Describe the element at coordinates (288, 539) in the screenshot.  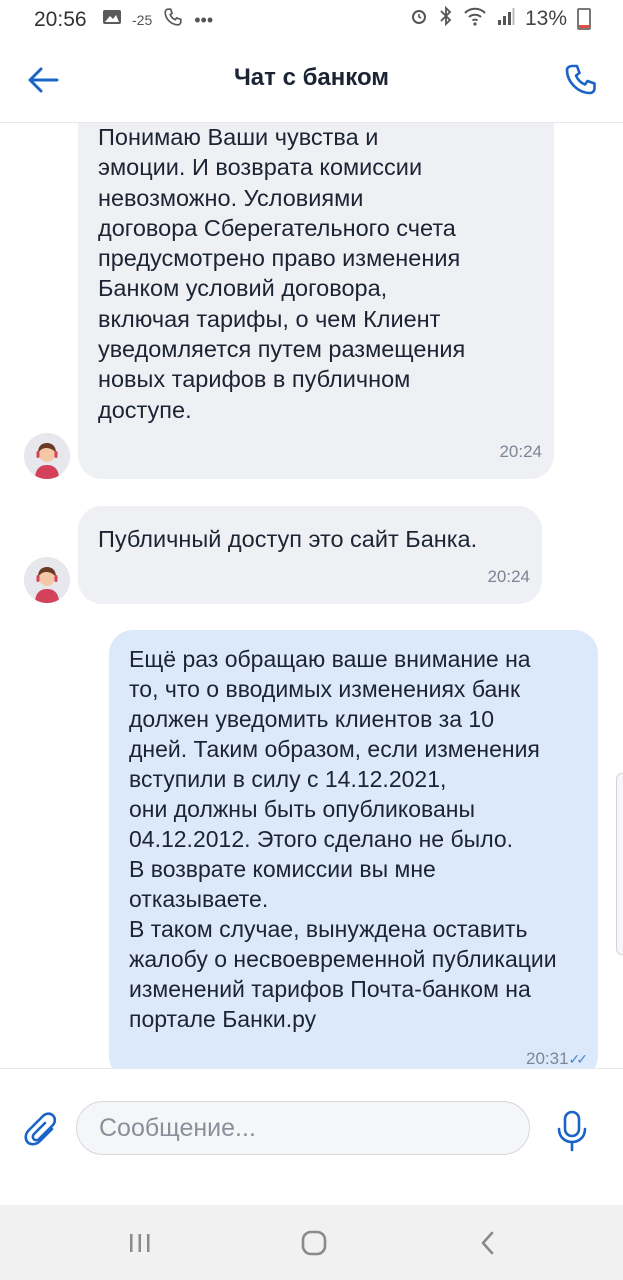
I see `message-text: Публичный доступ это сайт Банка.` at that location.